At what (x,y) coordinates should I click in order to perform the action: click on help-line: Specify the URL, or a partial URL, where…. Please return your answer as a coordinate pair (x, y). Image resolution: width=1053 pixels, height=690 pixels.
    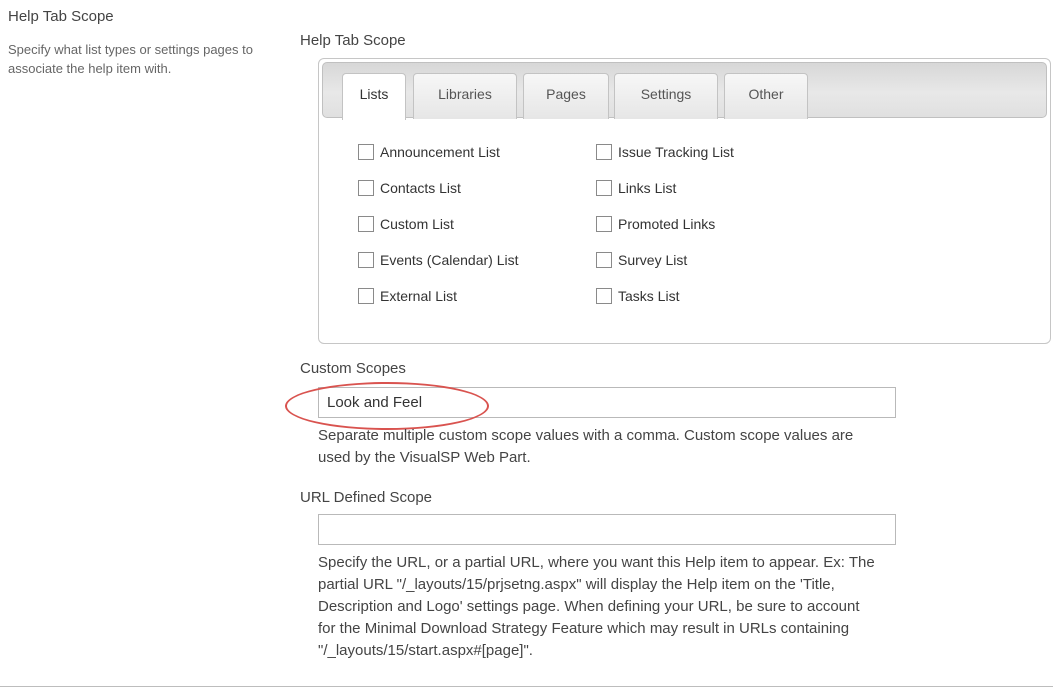
    Looking at the image, I should click on (596, 562).